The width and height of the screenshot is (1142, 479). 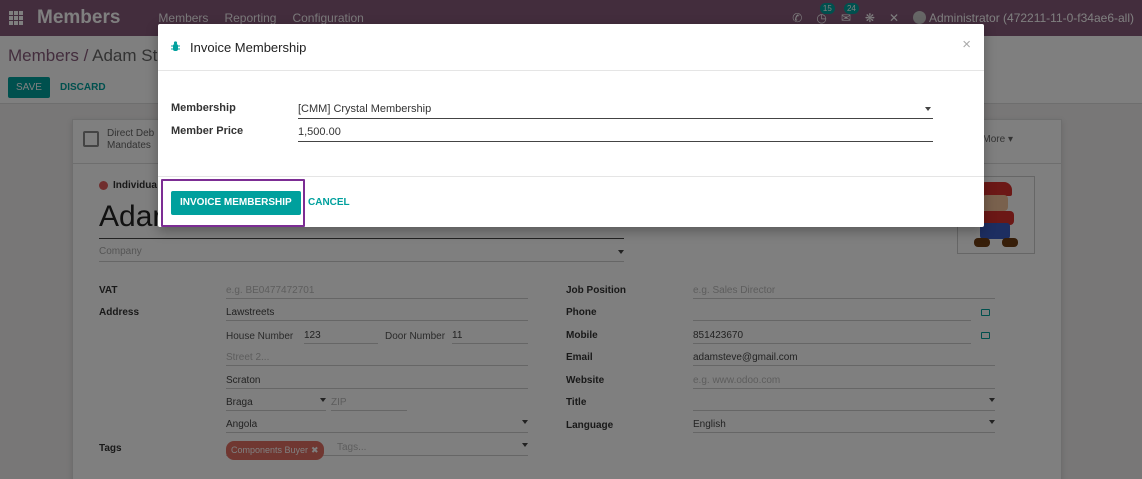 I want to click on member-price-input: 1,500.00, so click(x=615, y=132).